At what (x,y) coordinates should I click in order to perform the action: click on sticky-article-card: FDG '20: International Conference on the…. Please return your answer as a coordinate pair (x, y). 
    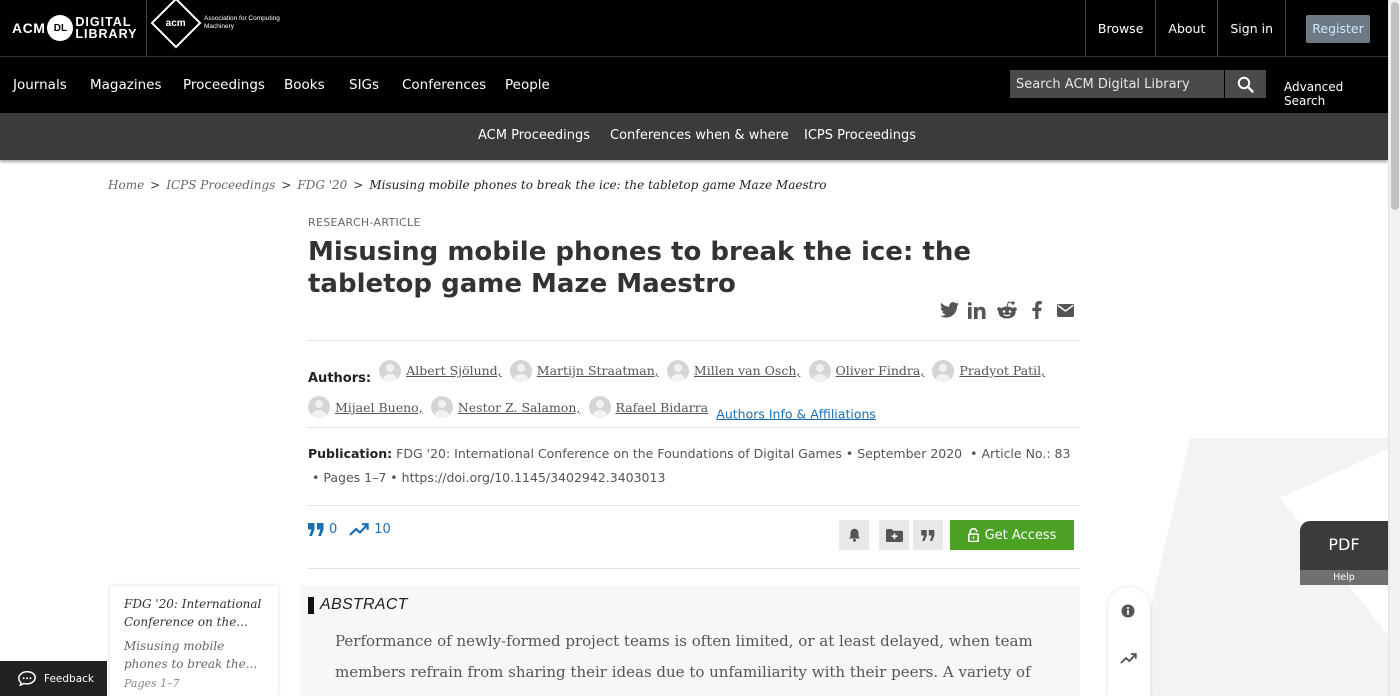
    Looking at the image, I should click on (194, 641).